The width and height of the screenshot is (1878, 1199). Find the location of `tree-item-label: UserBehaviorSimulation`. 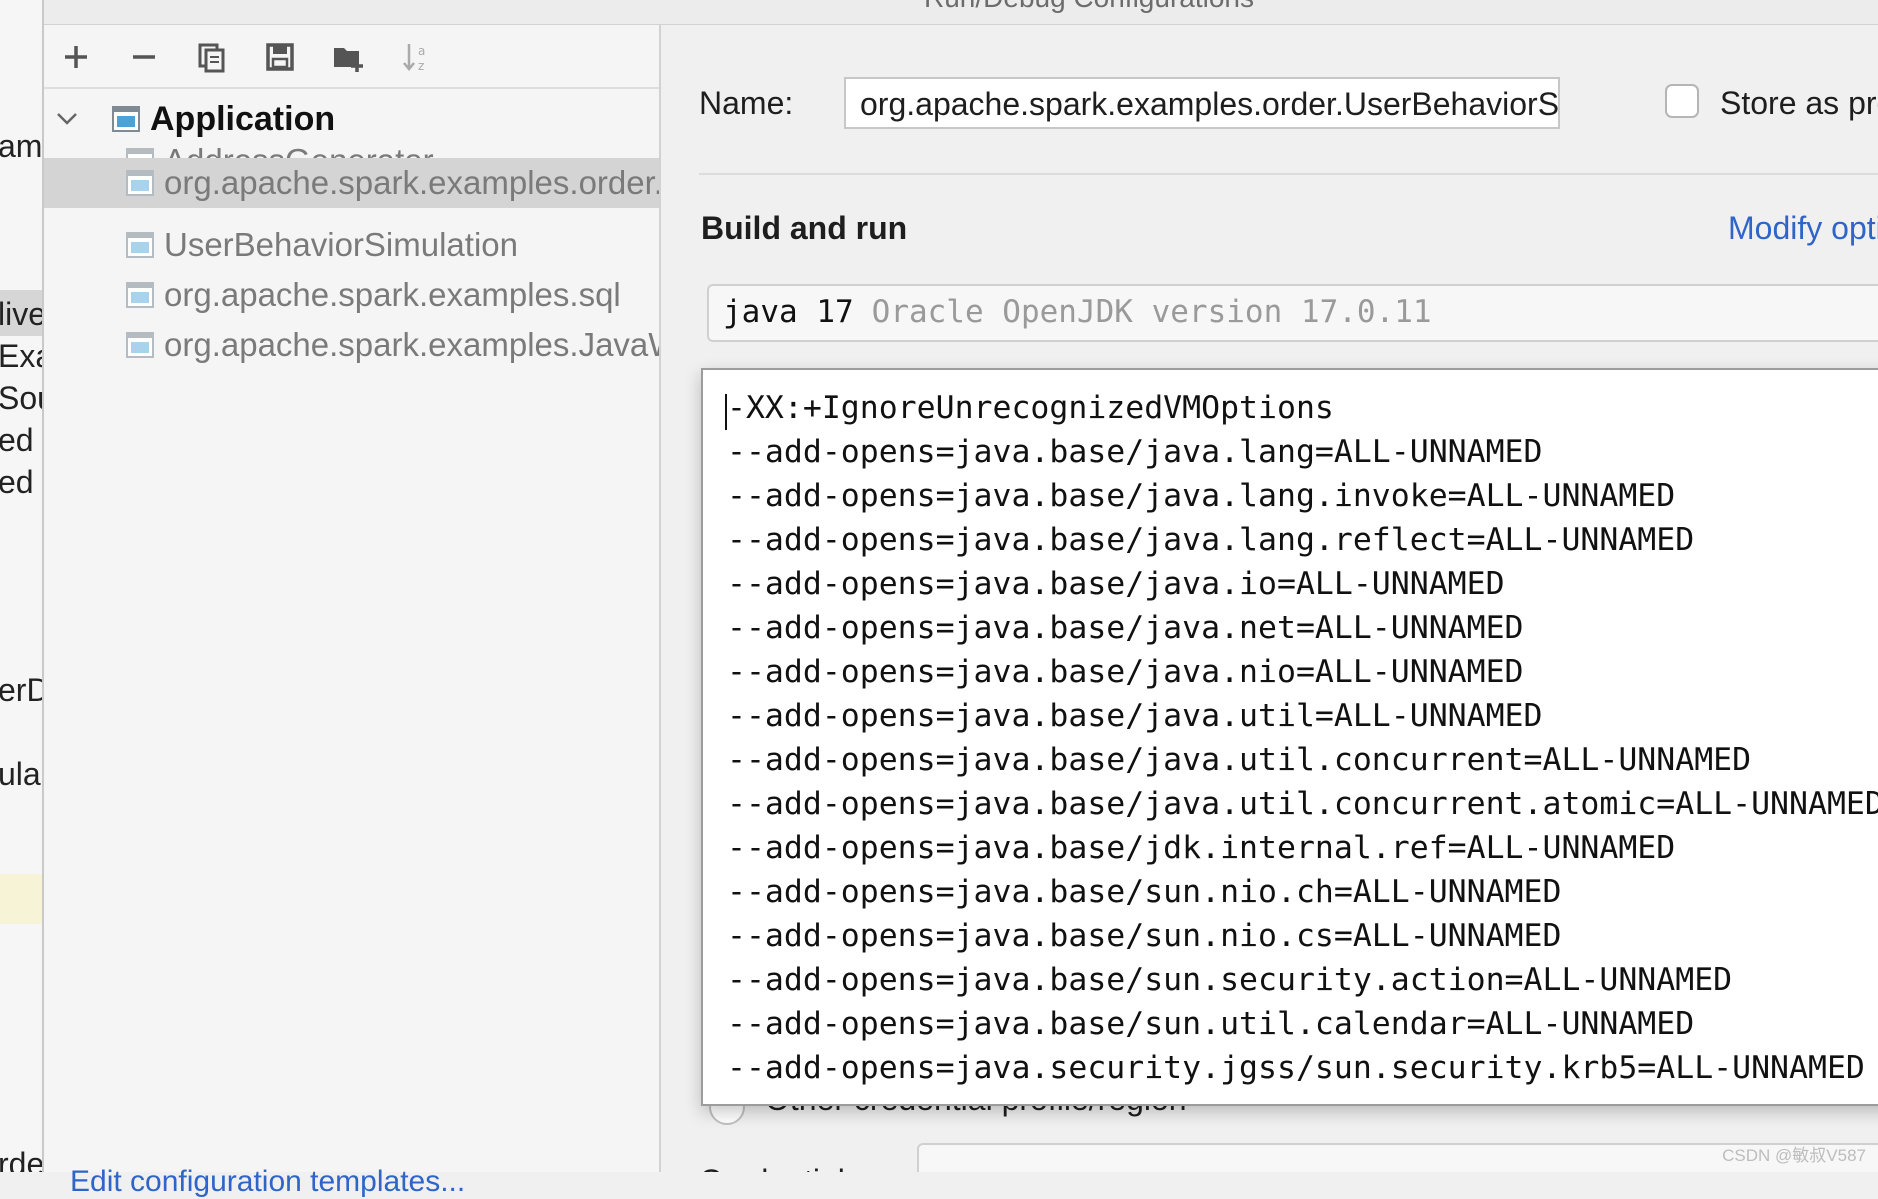

tree-item-label: UserBehaviorSimulation is located at coordinates (341, 244).